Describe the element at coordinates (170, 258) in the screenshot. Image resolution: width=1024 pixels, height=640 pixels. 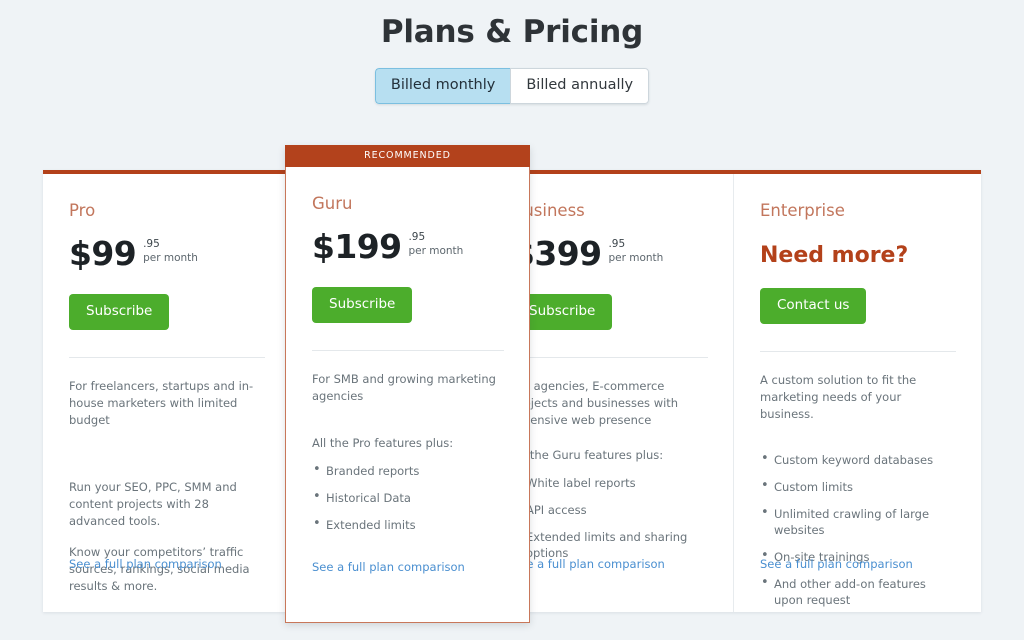
I see `price-period-pro: per month` at that location.